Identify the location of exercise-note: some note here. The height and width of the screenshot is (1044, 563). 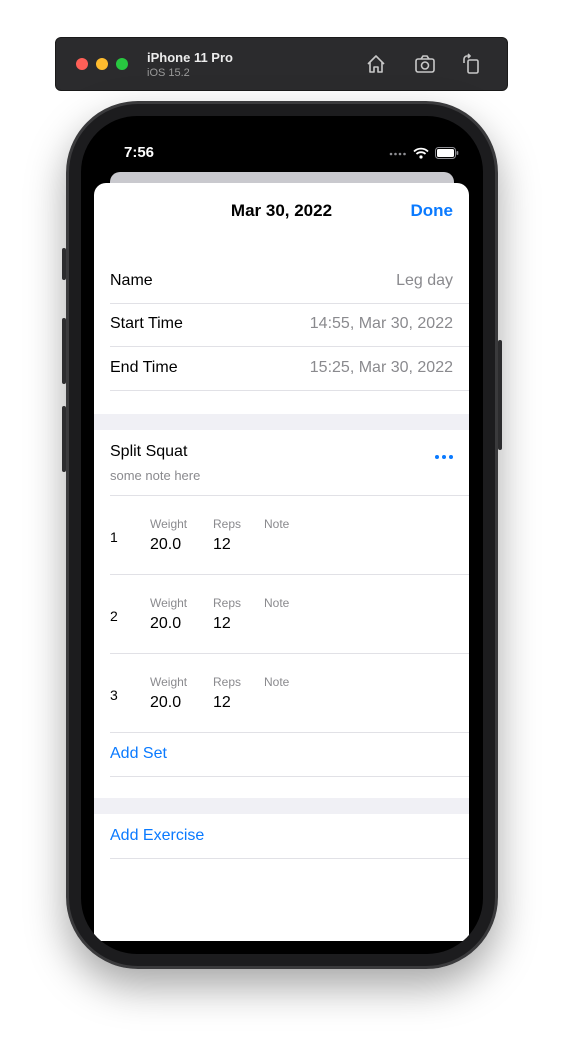
(155, 475).